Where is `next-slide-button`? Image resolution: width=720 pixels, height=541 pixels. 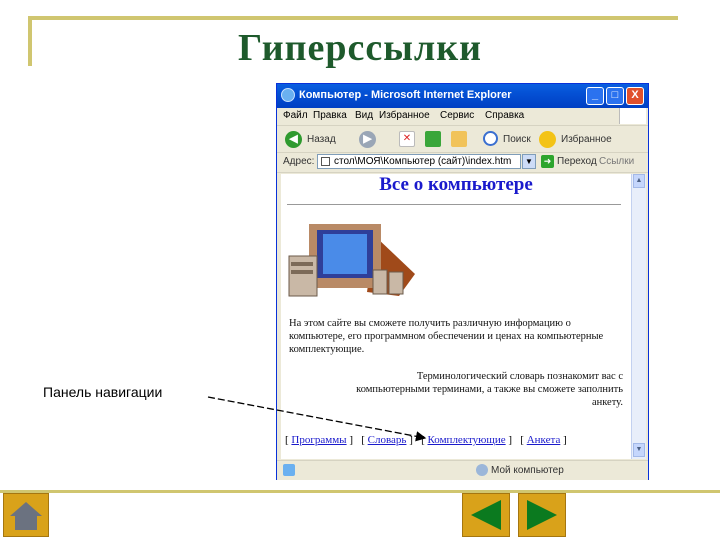
next-slide-button is located at coordinates (542, 515).